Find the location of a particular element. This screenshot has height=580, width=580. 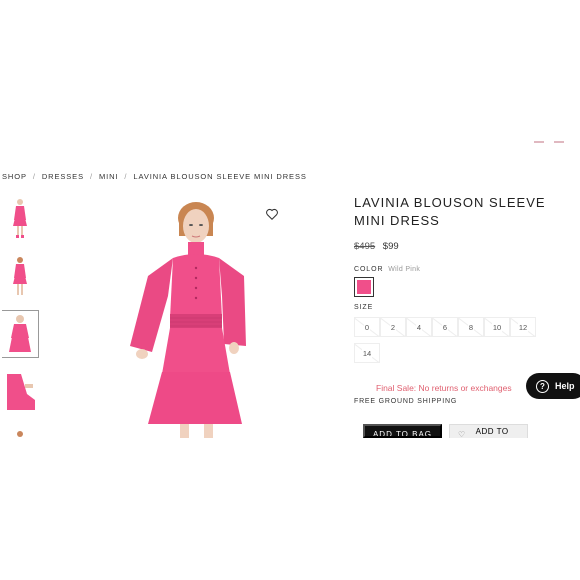

add-to-label: ADD TO is located at coordinates (492, 431).